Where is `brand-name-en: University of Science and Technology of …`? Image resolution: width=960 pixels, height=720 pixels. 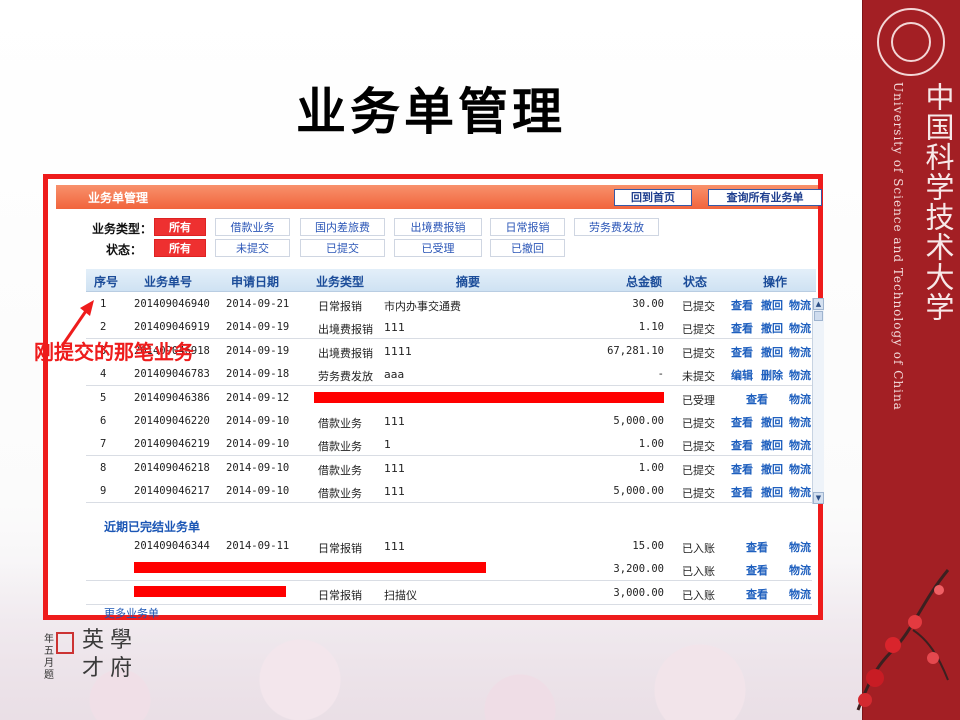
brand-name-en: University of Science and Technology of … is located at coordinates (898, 246).